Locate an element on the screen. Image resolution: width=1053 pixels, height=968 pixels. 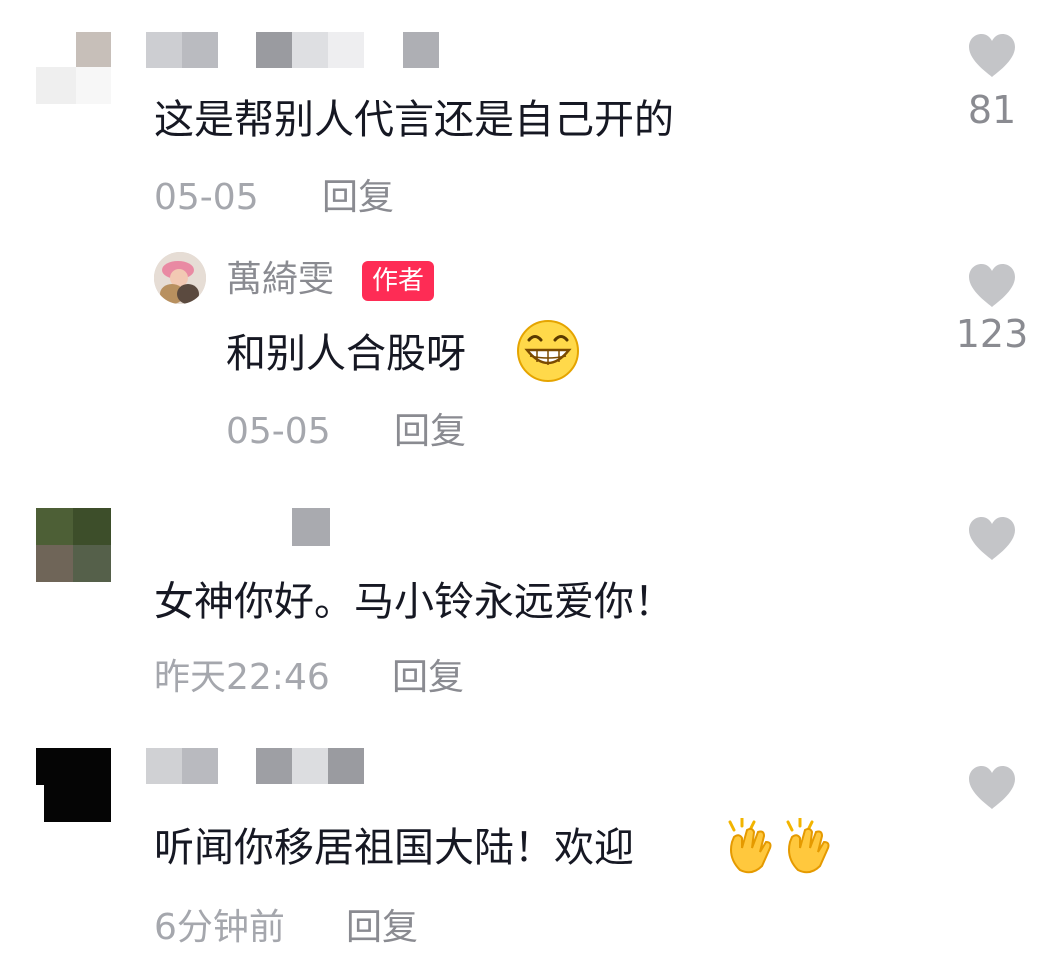
author-avatar is located at coordinates (180, 278).